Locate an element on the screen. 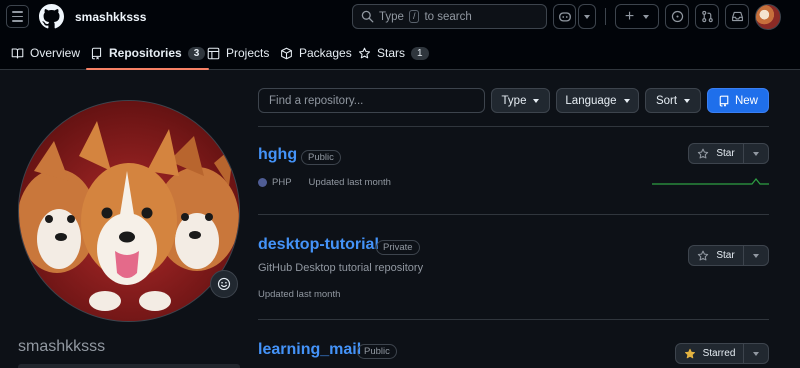 This screenshot has width=800, height=368. pull-requests-button is located at coordinates (707, 16).